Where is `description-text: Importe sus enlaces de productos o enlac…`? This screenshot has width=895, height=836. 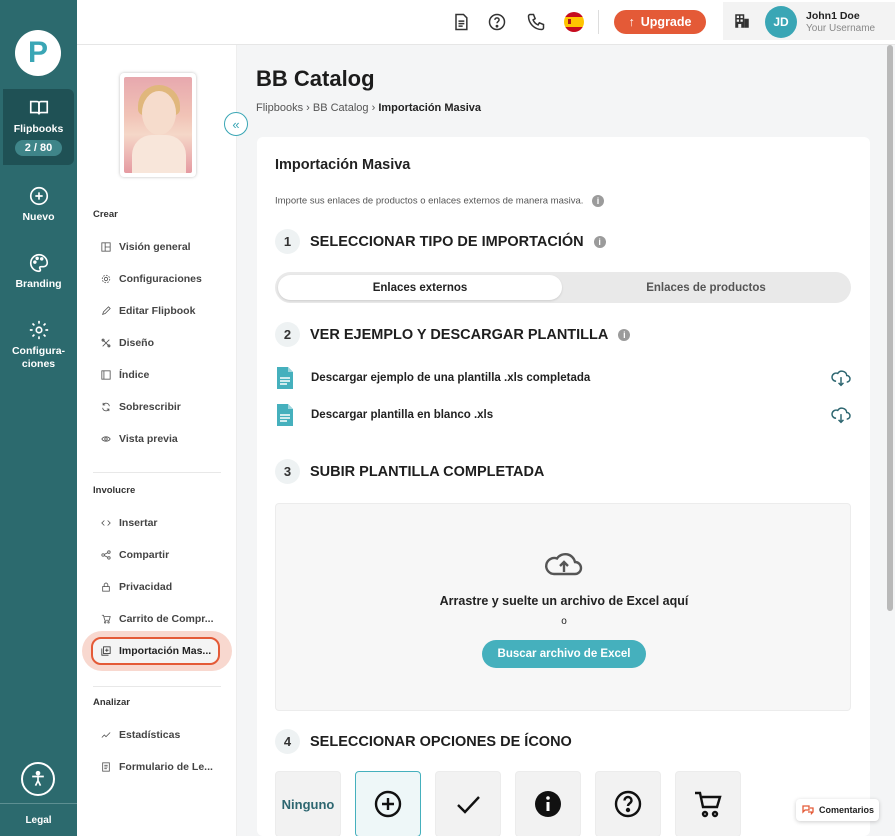
description-text: Importe sus enlaces de productos o enlac… is located at coordinates (429, 201).